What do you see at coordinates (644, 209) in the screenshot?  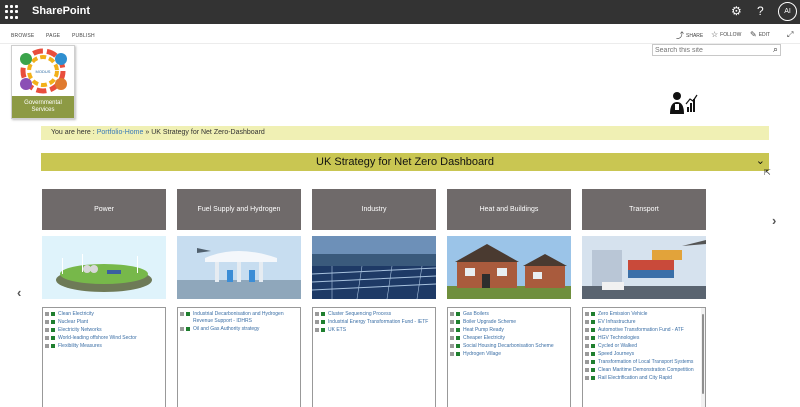 I see `tile-transport: Transport` at bounding box center [644, 209].